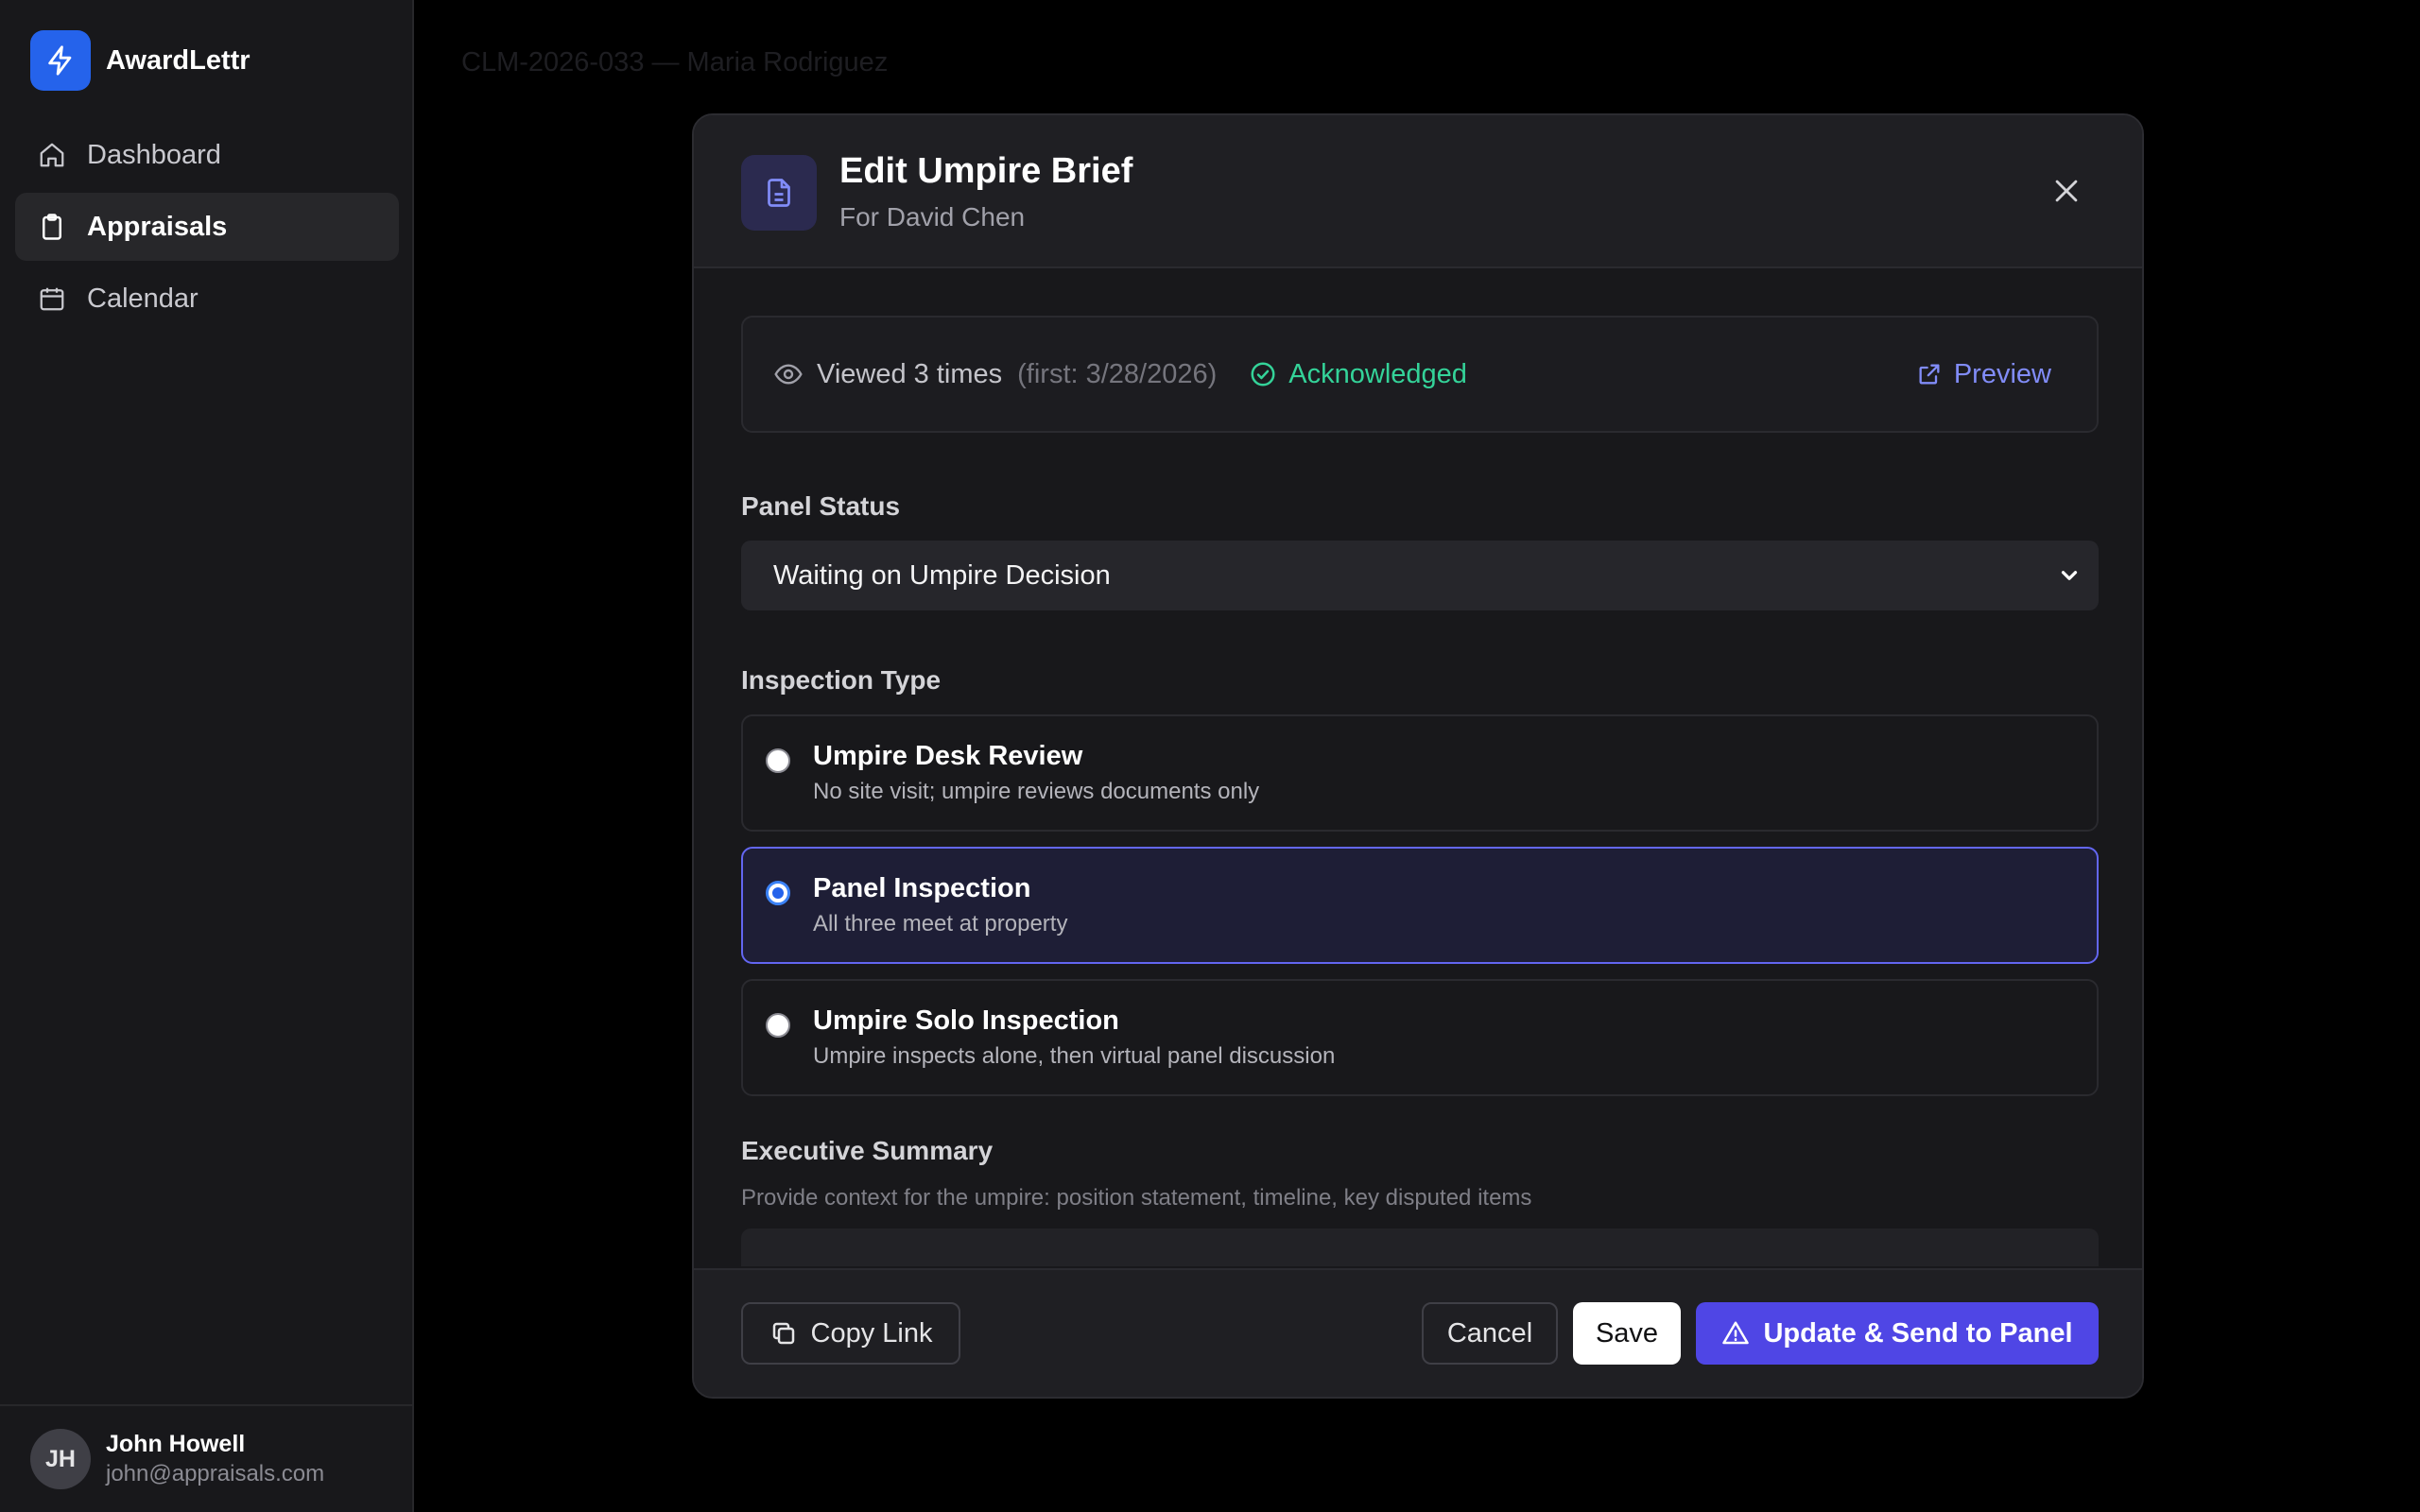  What do you see at coordinates (986, 171) in the screenshot?
I see `modal-title: Edit Umpire Brief` at bounding box center [986, 171].